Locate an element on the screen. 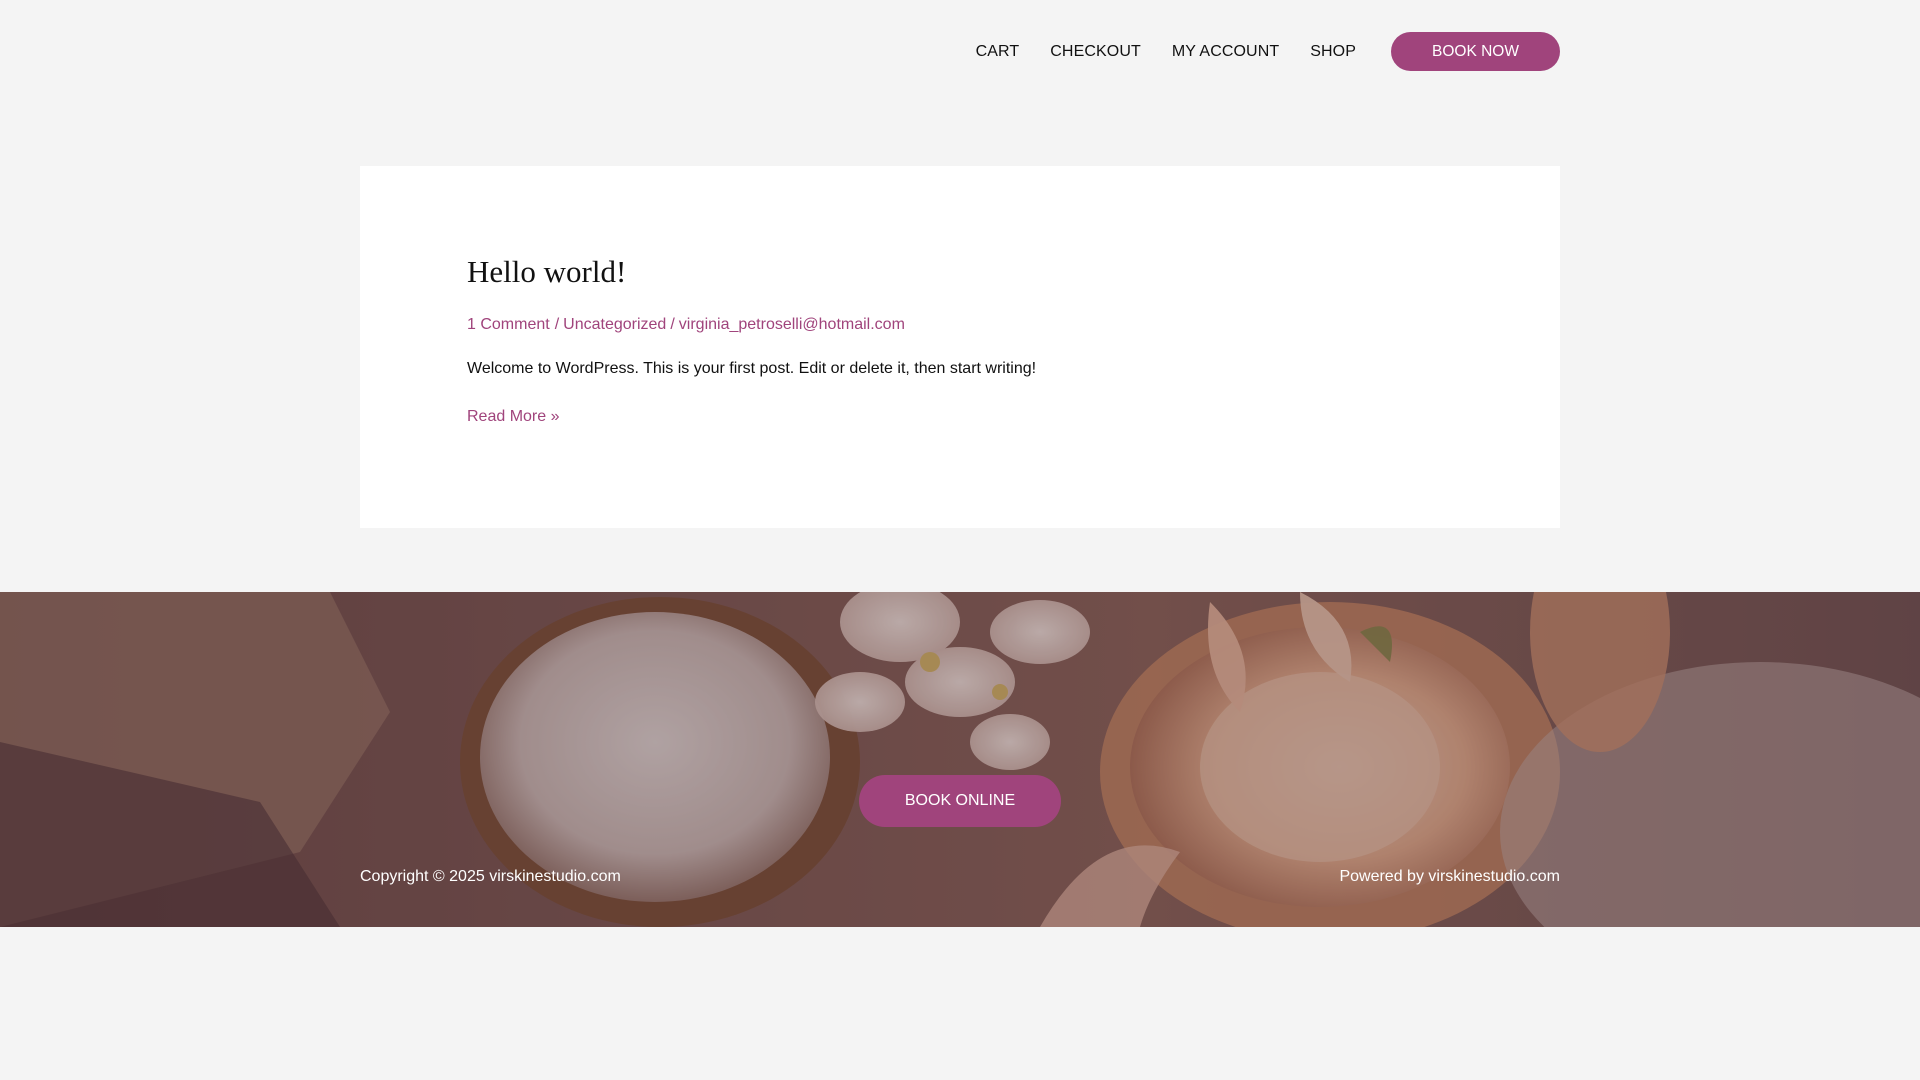 This screenshot has width=1920, height=1080. site-header: CART CHECKOUT MY ACCOUNT SHOP BOOK NOW is located at coordinates (960, 51).